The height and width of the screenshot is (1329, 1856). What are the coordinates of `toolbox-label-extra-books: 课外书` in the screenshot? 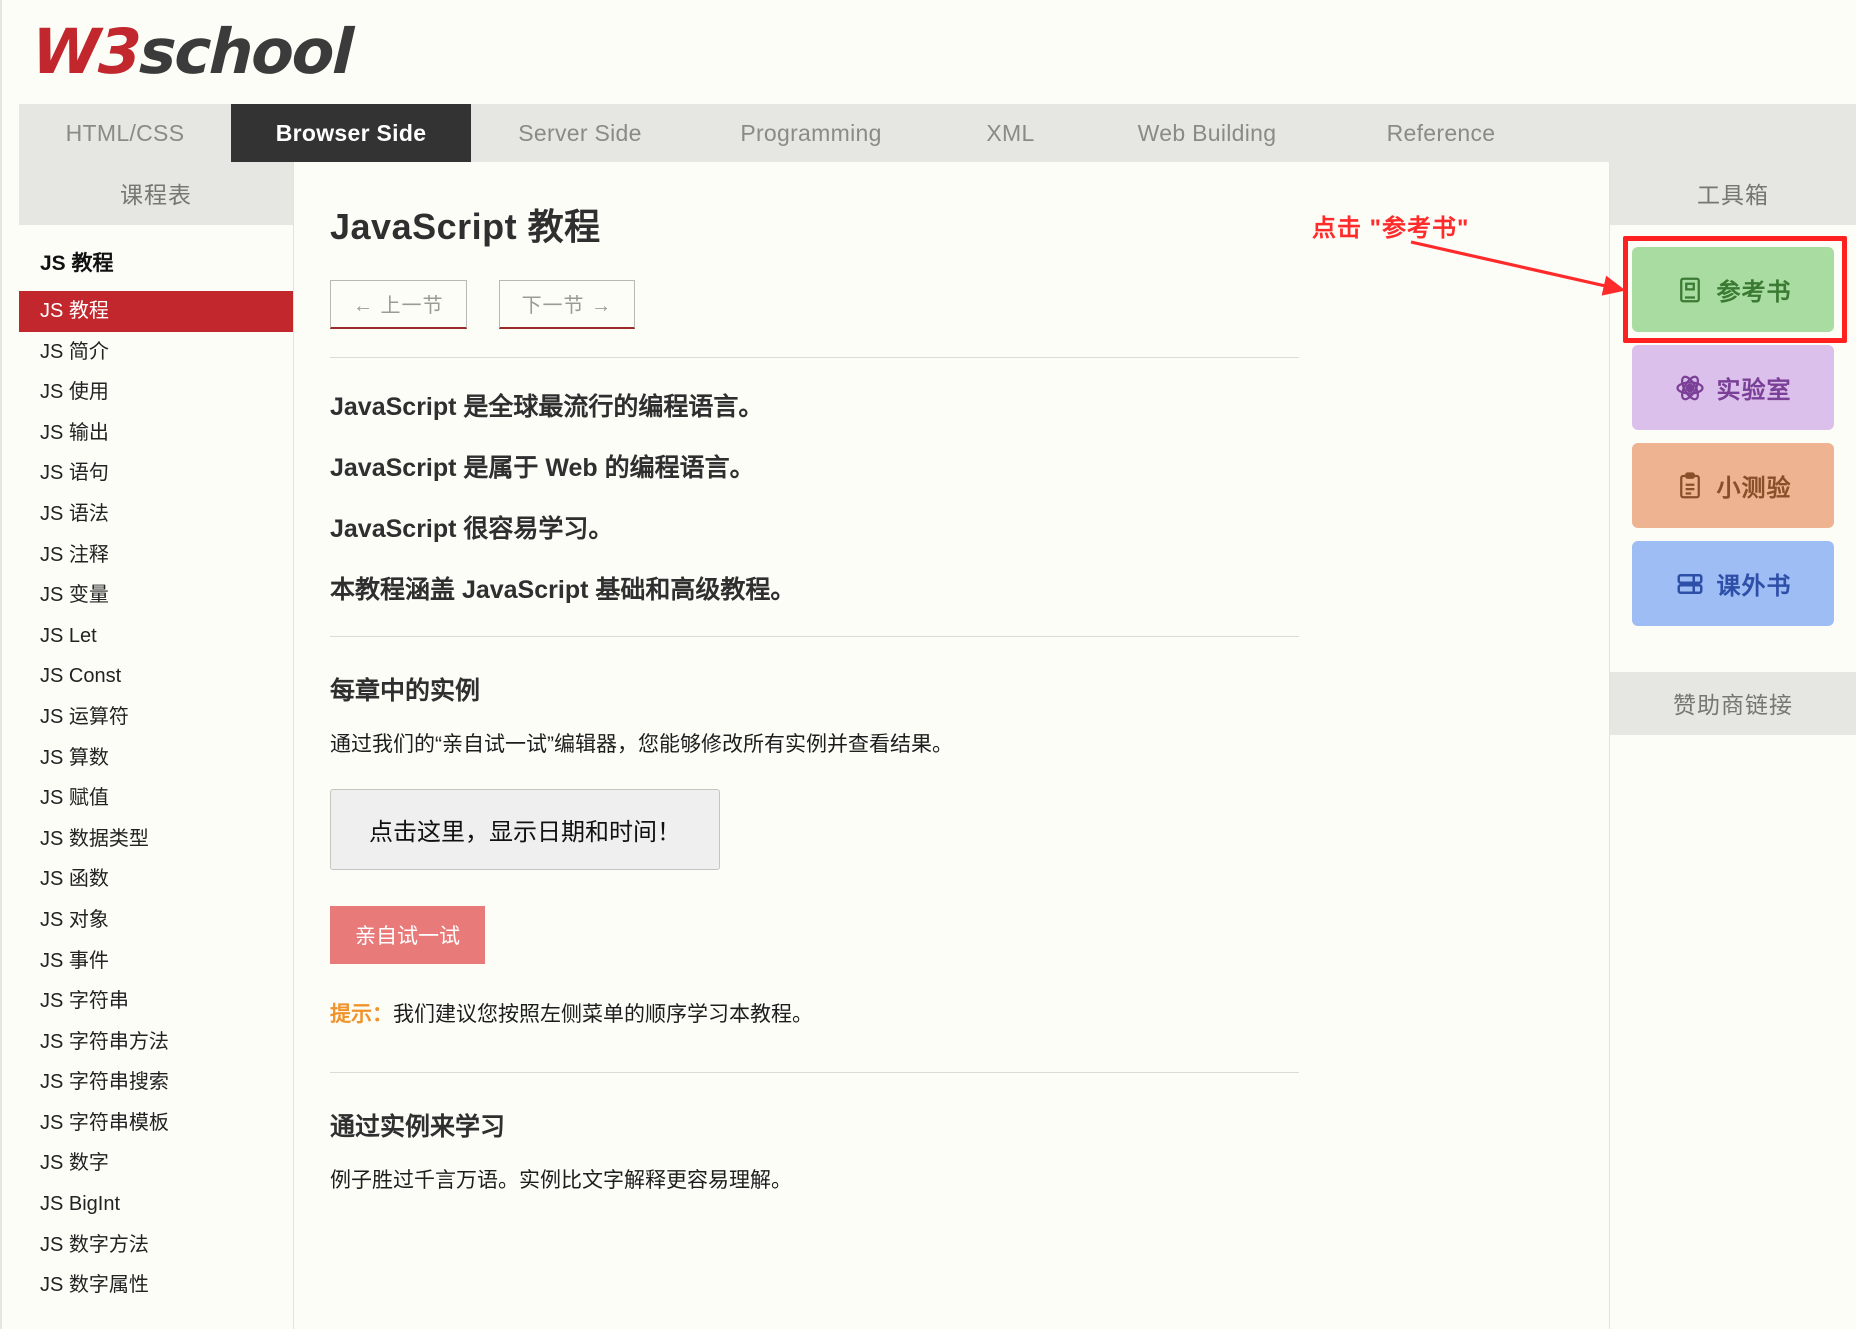 It's located at (1754, 586).